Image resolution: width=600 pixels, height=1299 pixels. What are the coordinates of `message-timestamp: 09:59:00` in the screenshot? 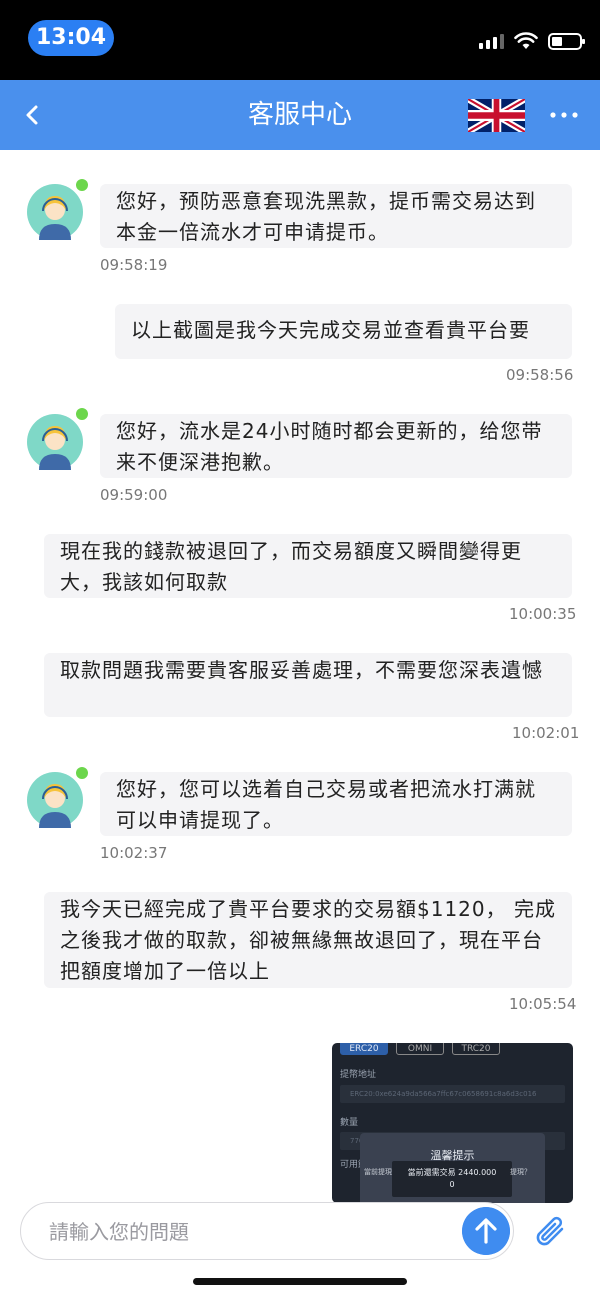 It's located at (134, 495).